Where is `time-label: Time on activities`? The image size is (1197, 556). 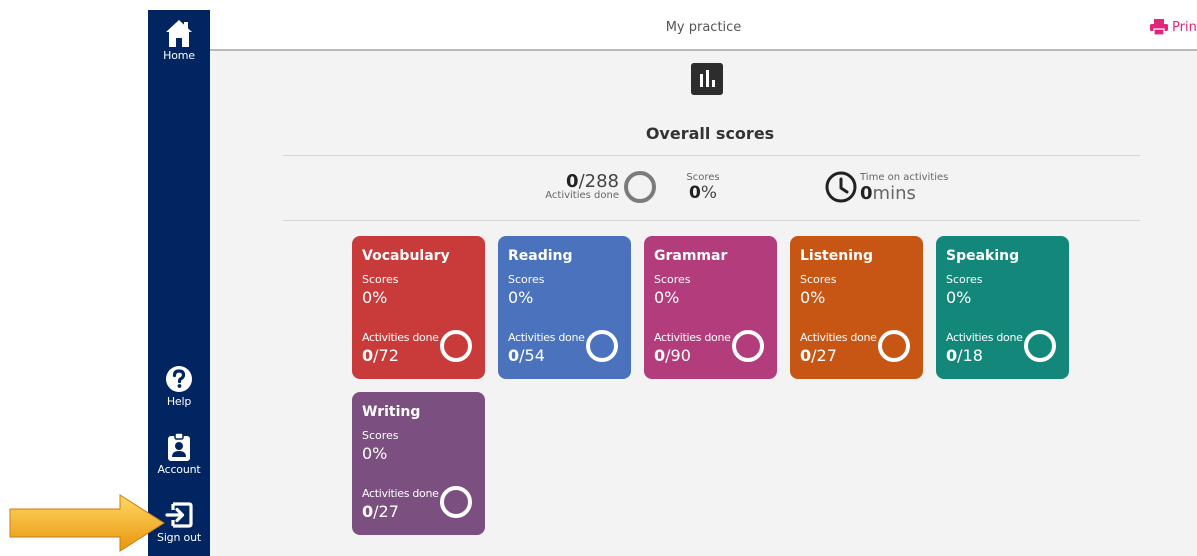
time-label: Time on activities is located at coordinates (904, 177).